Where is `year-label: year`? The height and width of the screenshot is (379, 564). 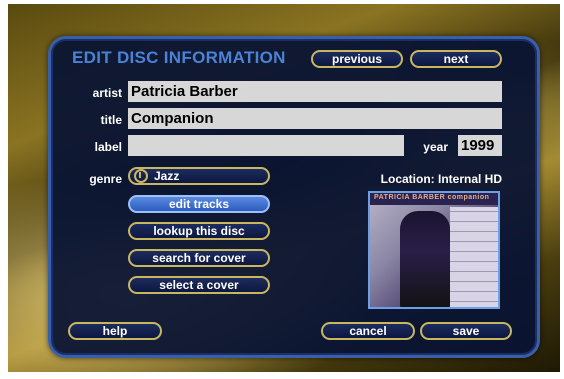
year-label: year is located at coordinates (435, 147).